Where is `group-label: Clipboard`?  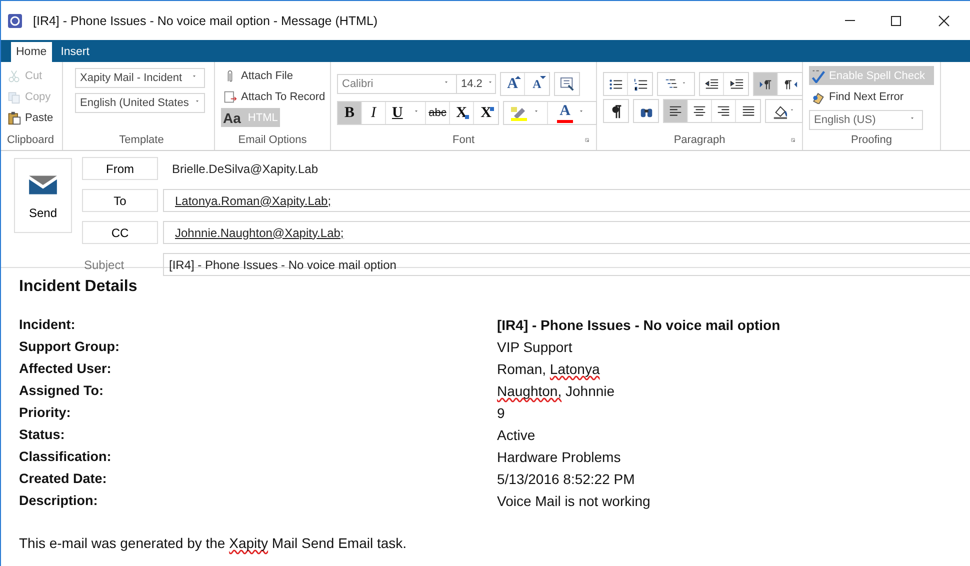
group-label: Clipboard is located at coordinates (31, 140).